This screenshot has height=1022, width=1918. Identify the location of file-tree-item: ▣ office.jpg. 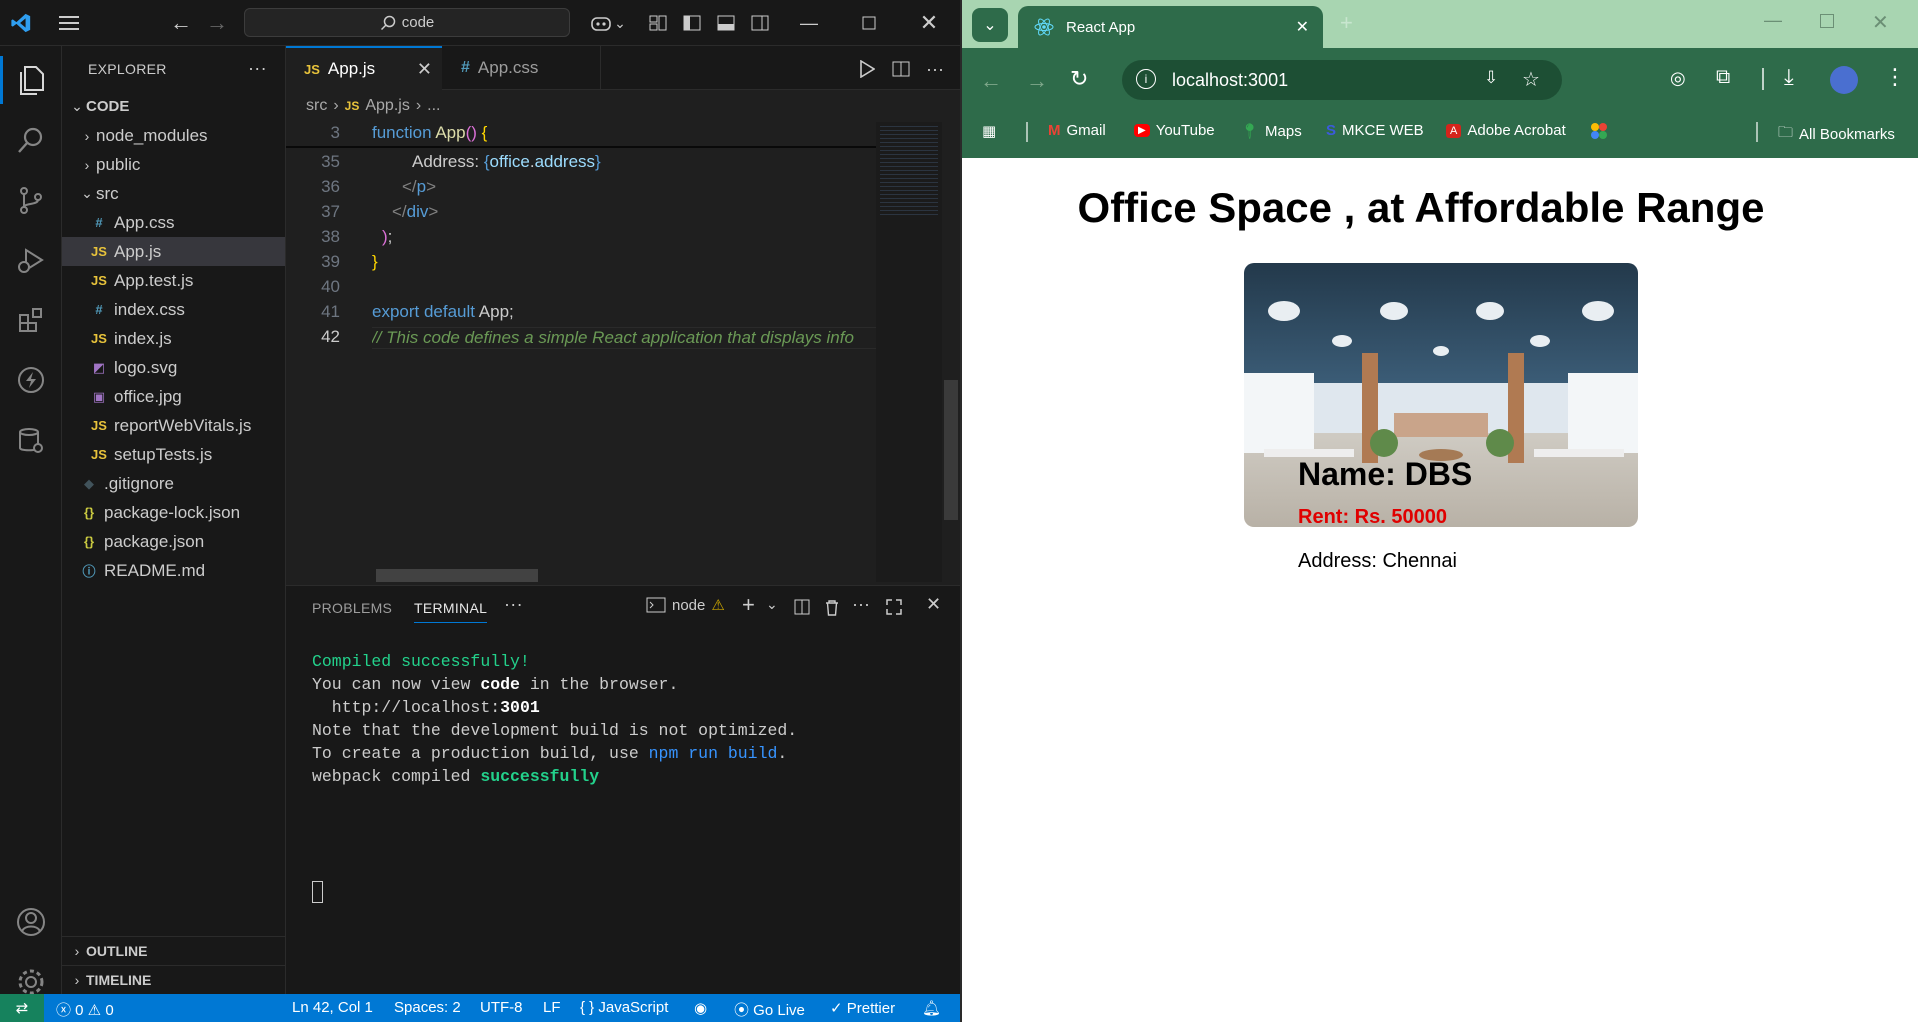
(173, 396).